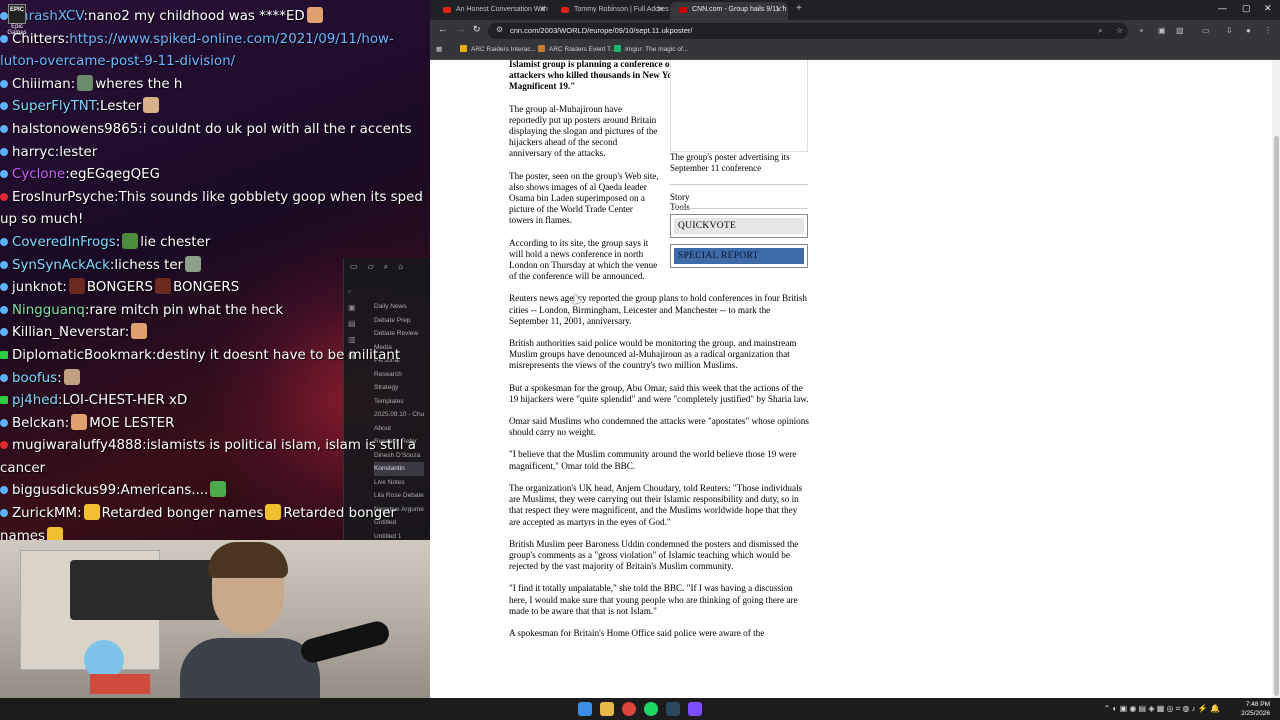 The height and width of the screenshot is (720, 1280). Describe the element at coordinates (439, 49) in the screenshot. I see `apps-icon: ▦` at that location.